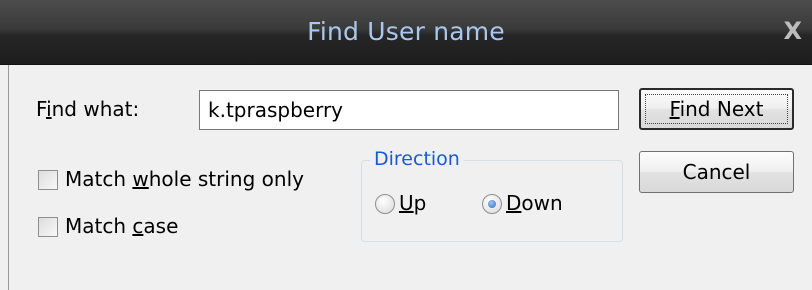 The height and width of the screenshot is (290, 812). What do you see at coordinates (417, 159) in the screenshot?
I see `direction-group-title: Direction` at bounding box center [417, 159].